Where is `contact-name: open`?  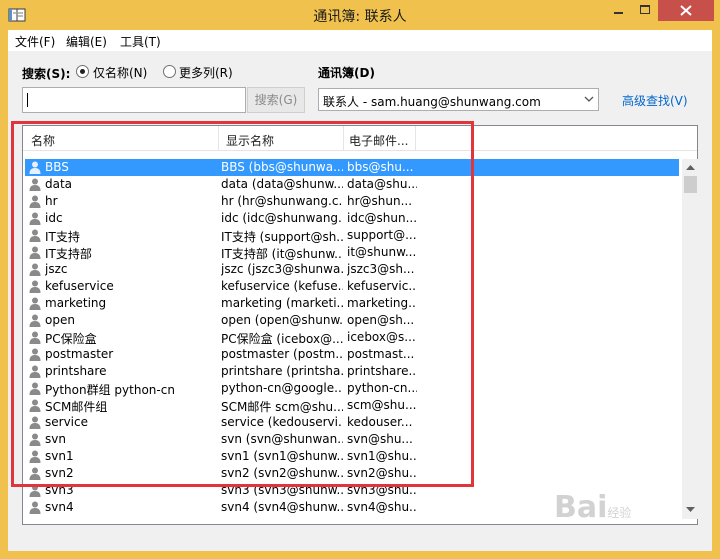 contact-name: open is located at coordinates (60, 320).